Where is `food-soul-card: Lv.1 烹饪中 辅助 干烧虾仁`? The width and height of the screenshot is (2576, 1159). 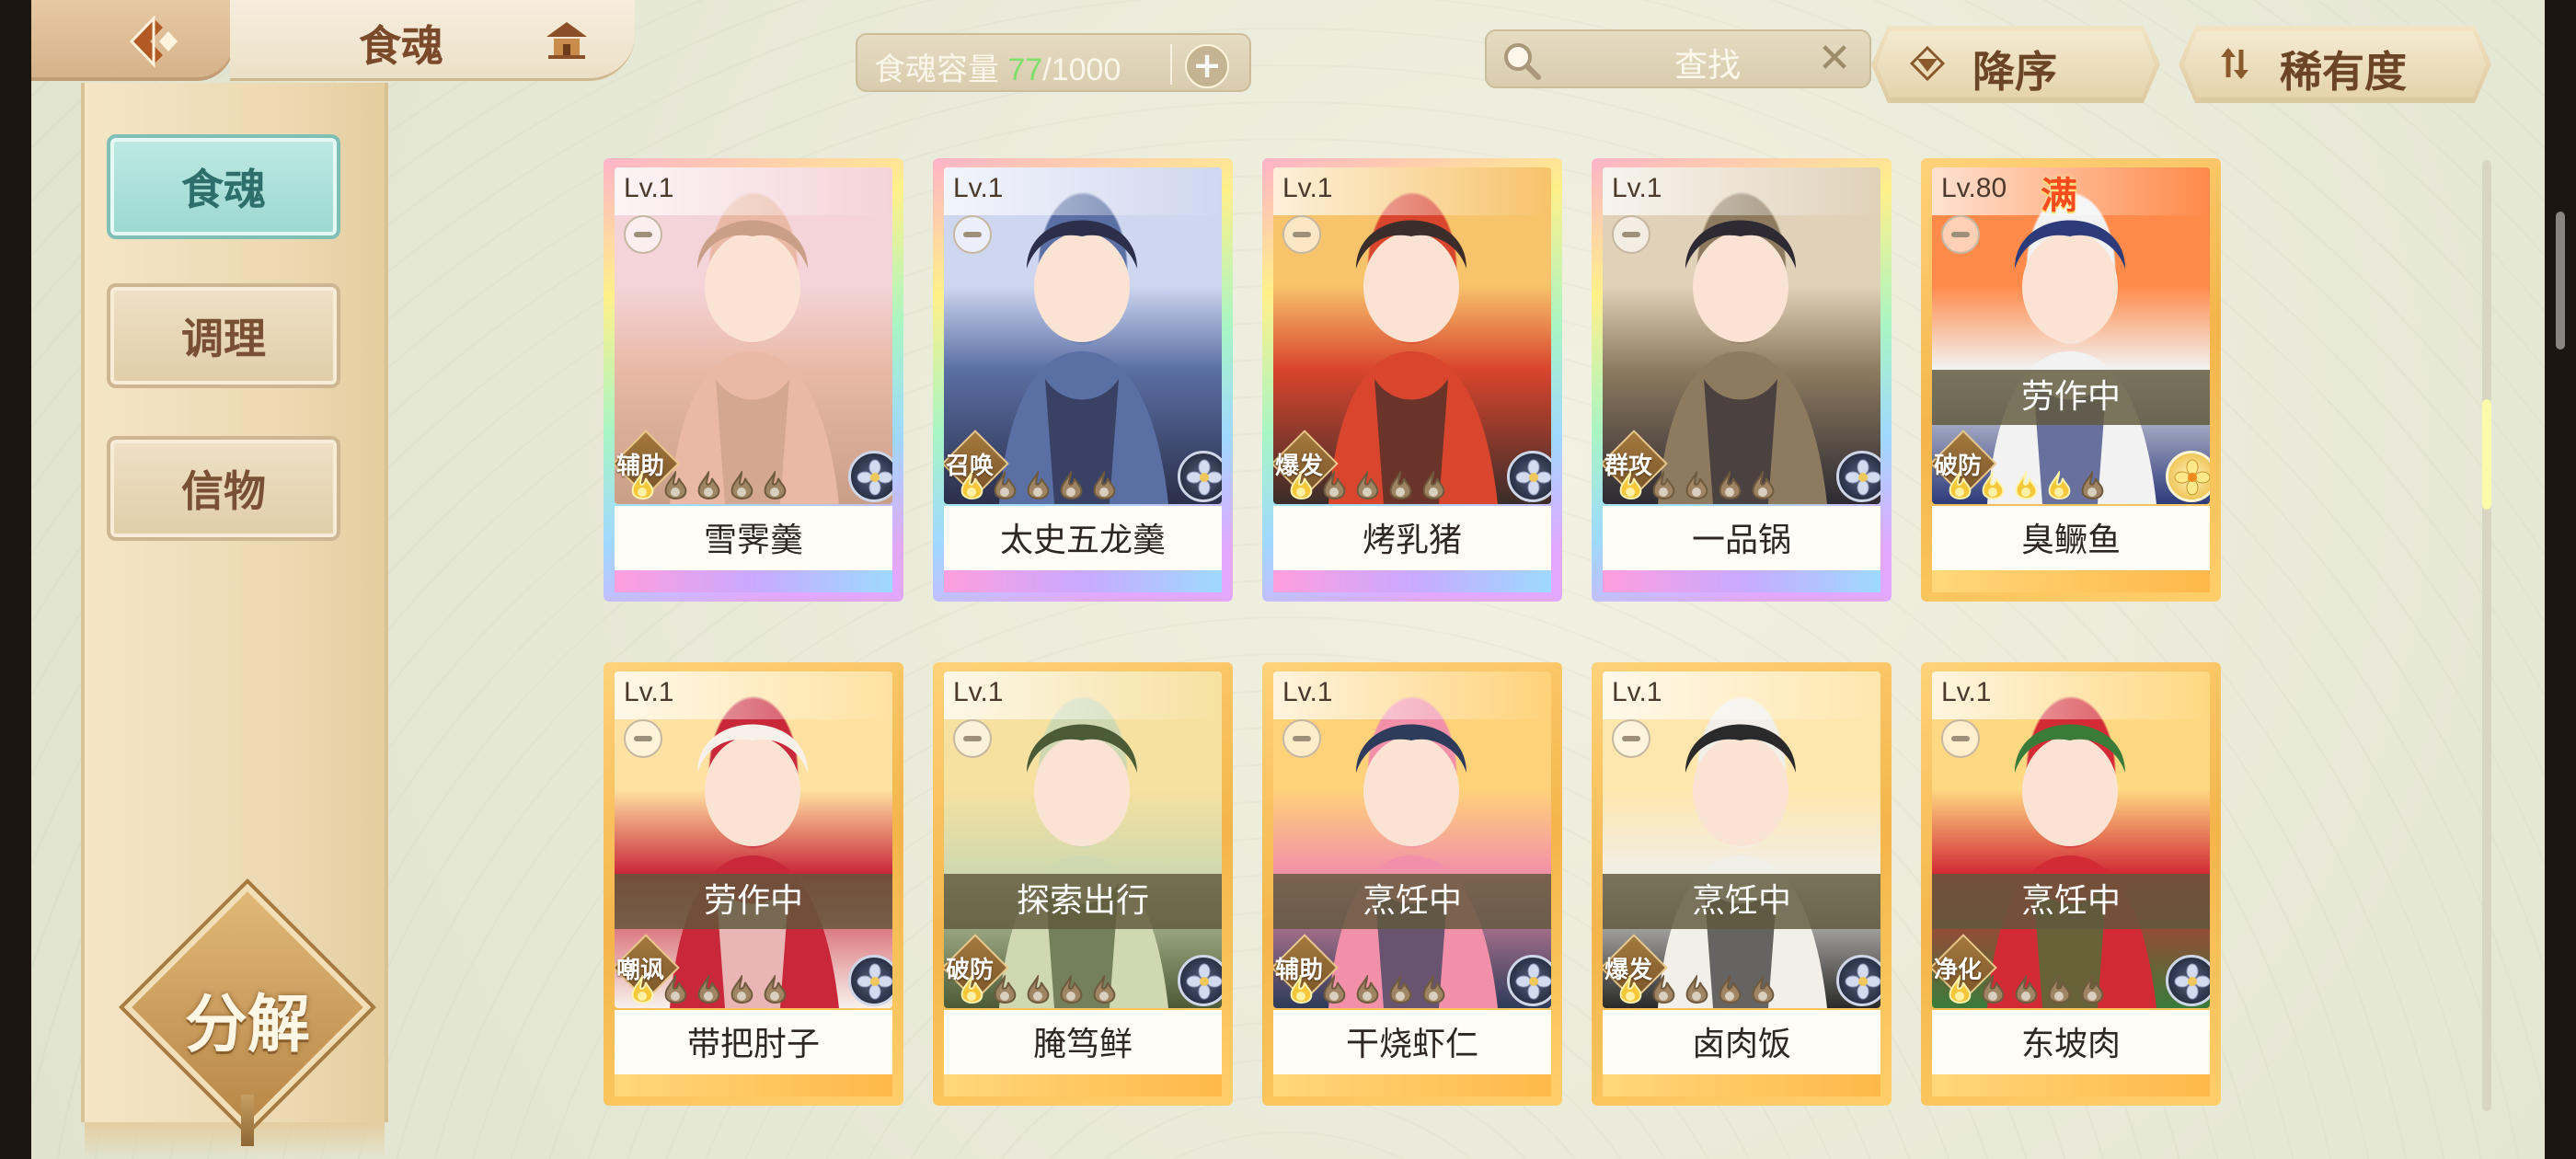
food-soul-card: Lv.1 烹饪中 辅助 干烧虾仁 is located at coordinates (1412, 884).